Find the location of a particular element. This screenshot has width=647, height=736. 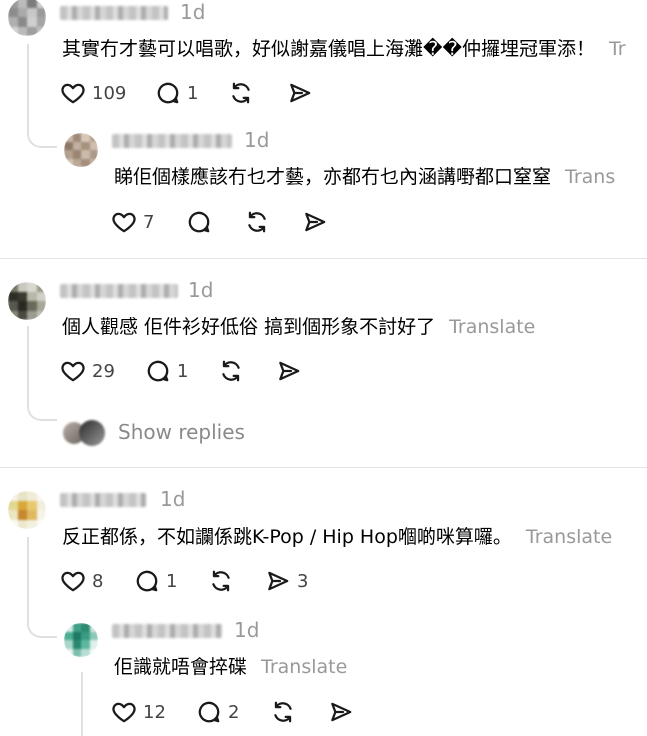

show-replies-link: Show replies is located at coordinates (181, 432).